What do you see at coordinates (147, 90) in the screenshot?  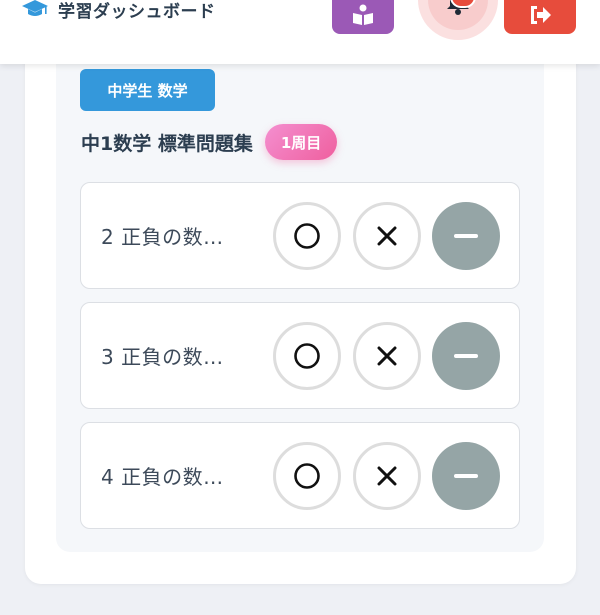 I see `subject-badge: 中学生 数学` at bounding box center [147, 90].